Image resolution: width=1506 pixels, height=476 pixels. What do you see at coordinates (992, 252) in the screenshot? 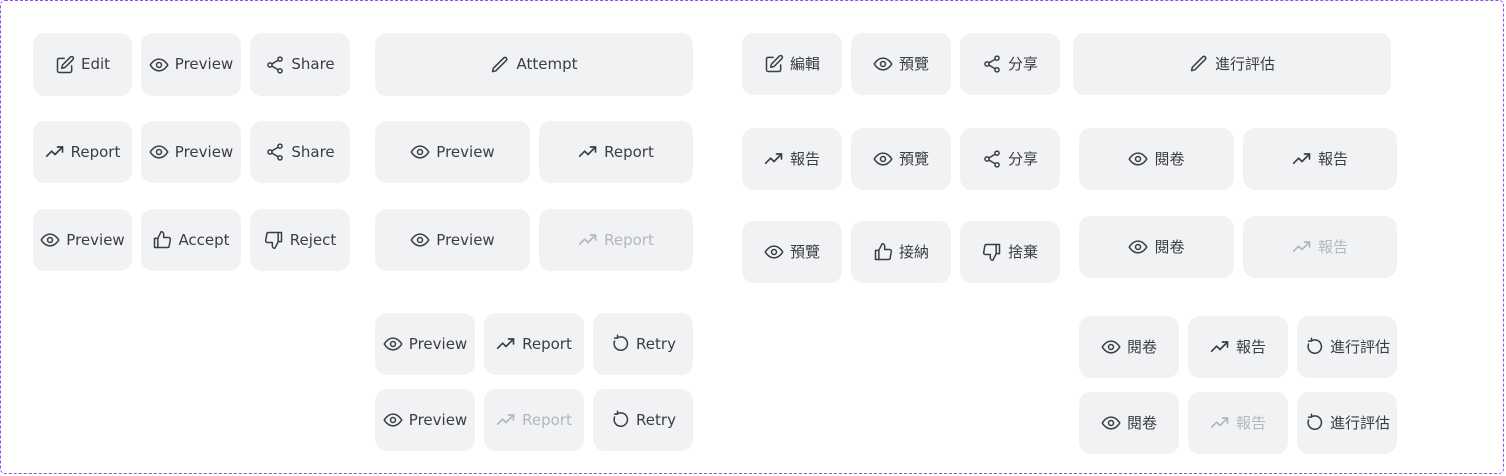
I see `thumbs-down-icon` at bounding box center [992, 252].